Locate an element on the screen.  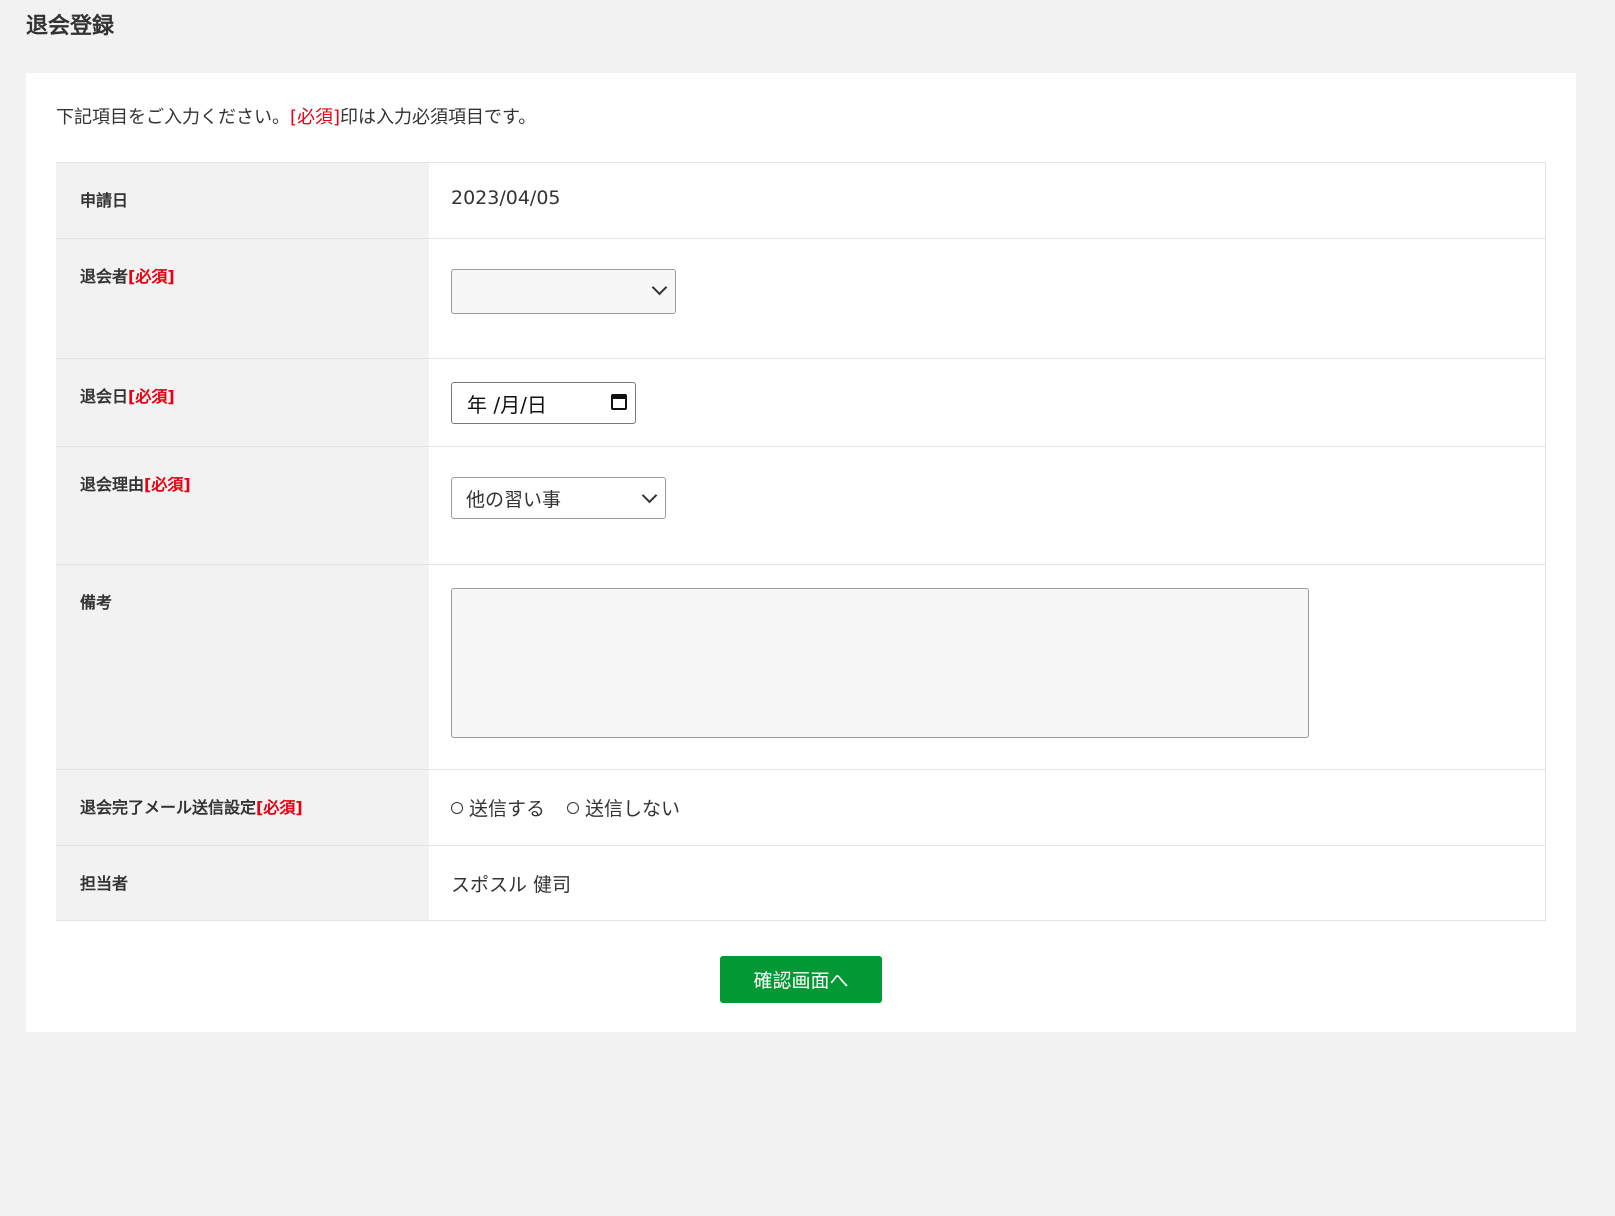
member-label: 退会者[必須] is located at coordinates (242, 298).